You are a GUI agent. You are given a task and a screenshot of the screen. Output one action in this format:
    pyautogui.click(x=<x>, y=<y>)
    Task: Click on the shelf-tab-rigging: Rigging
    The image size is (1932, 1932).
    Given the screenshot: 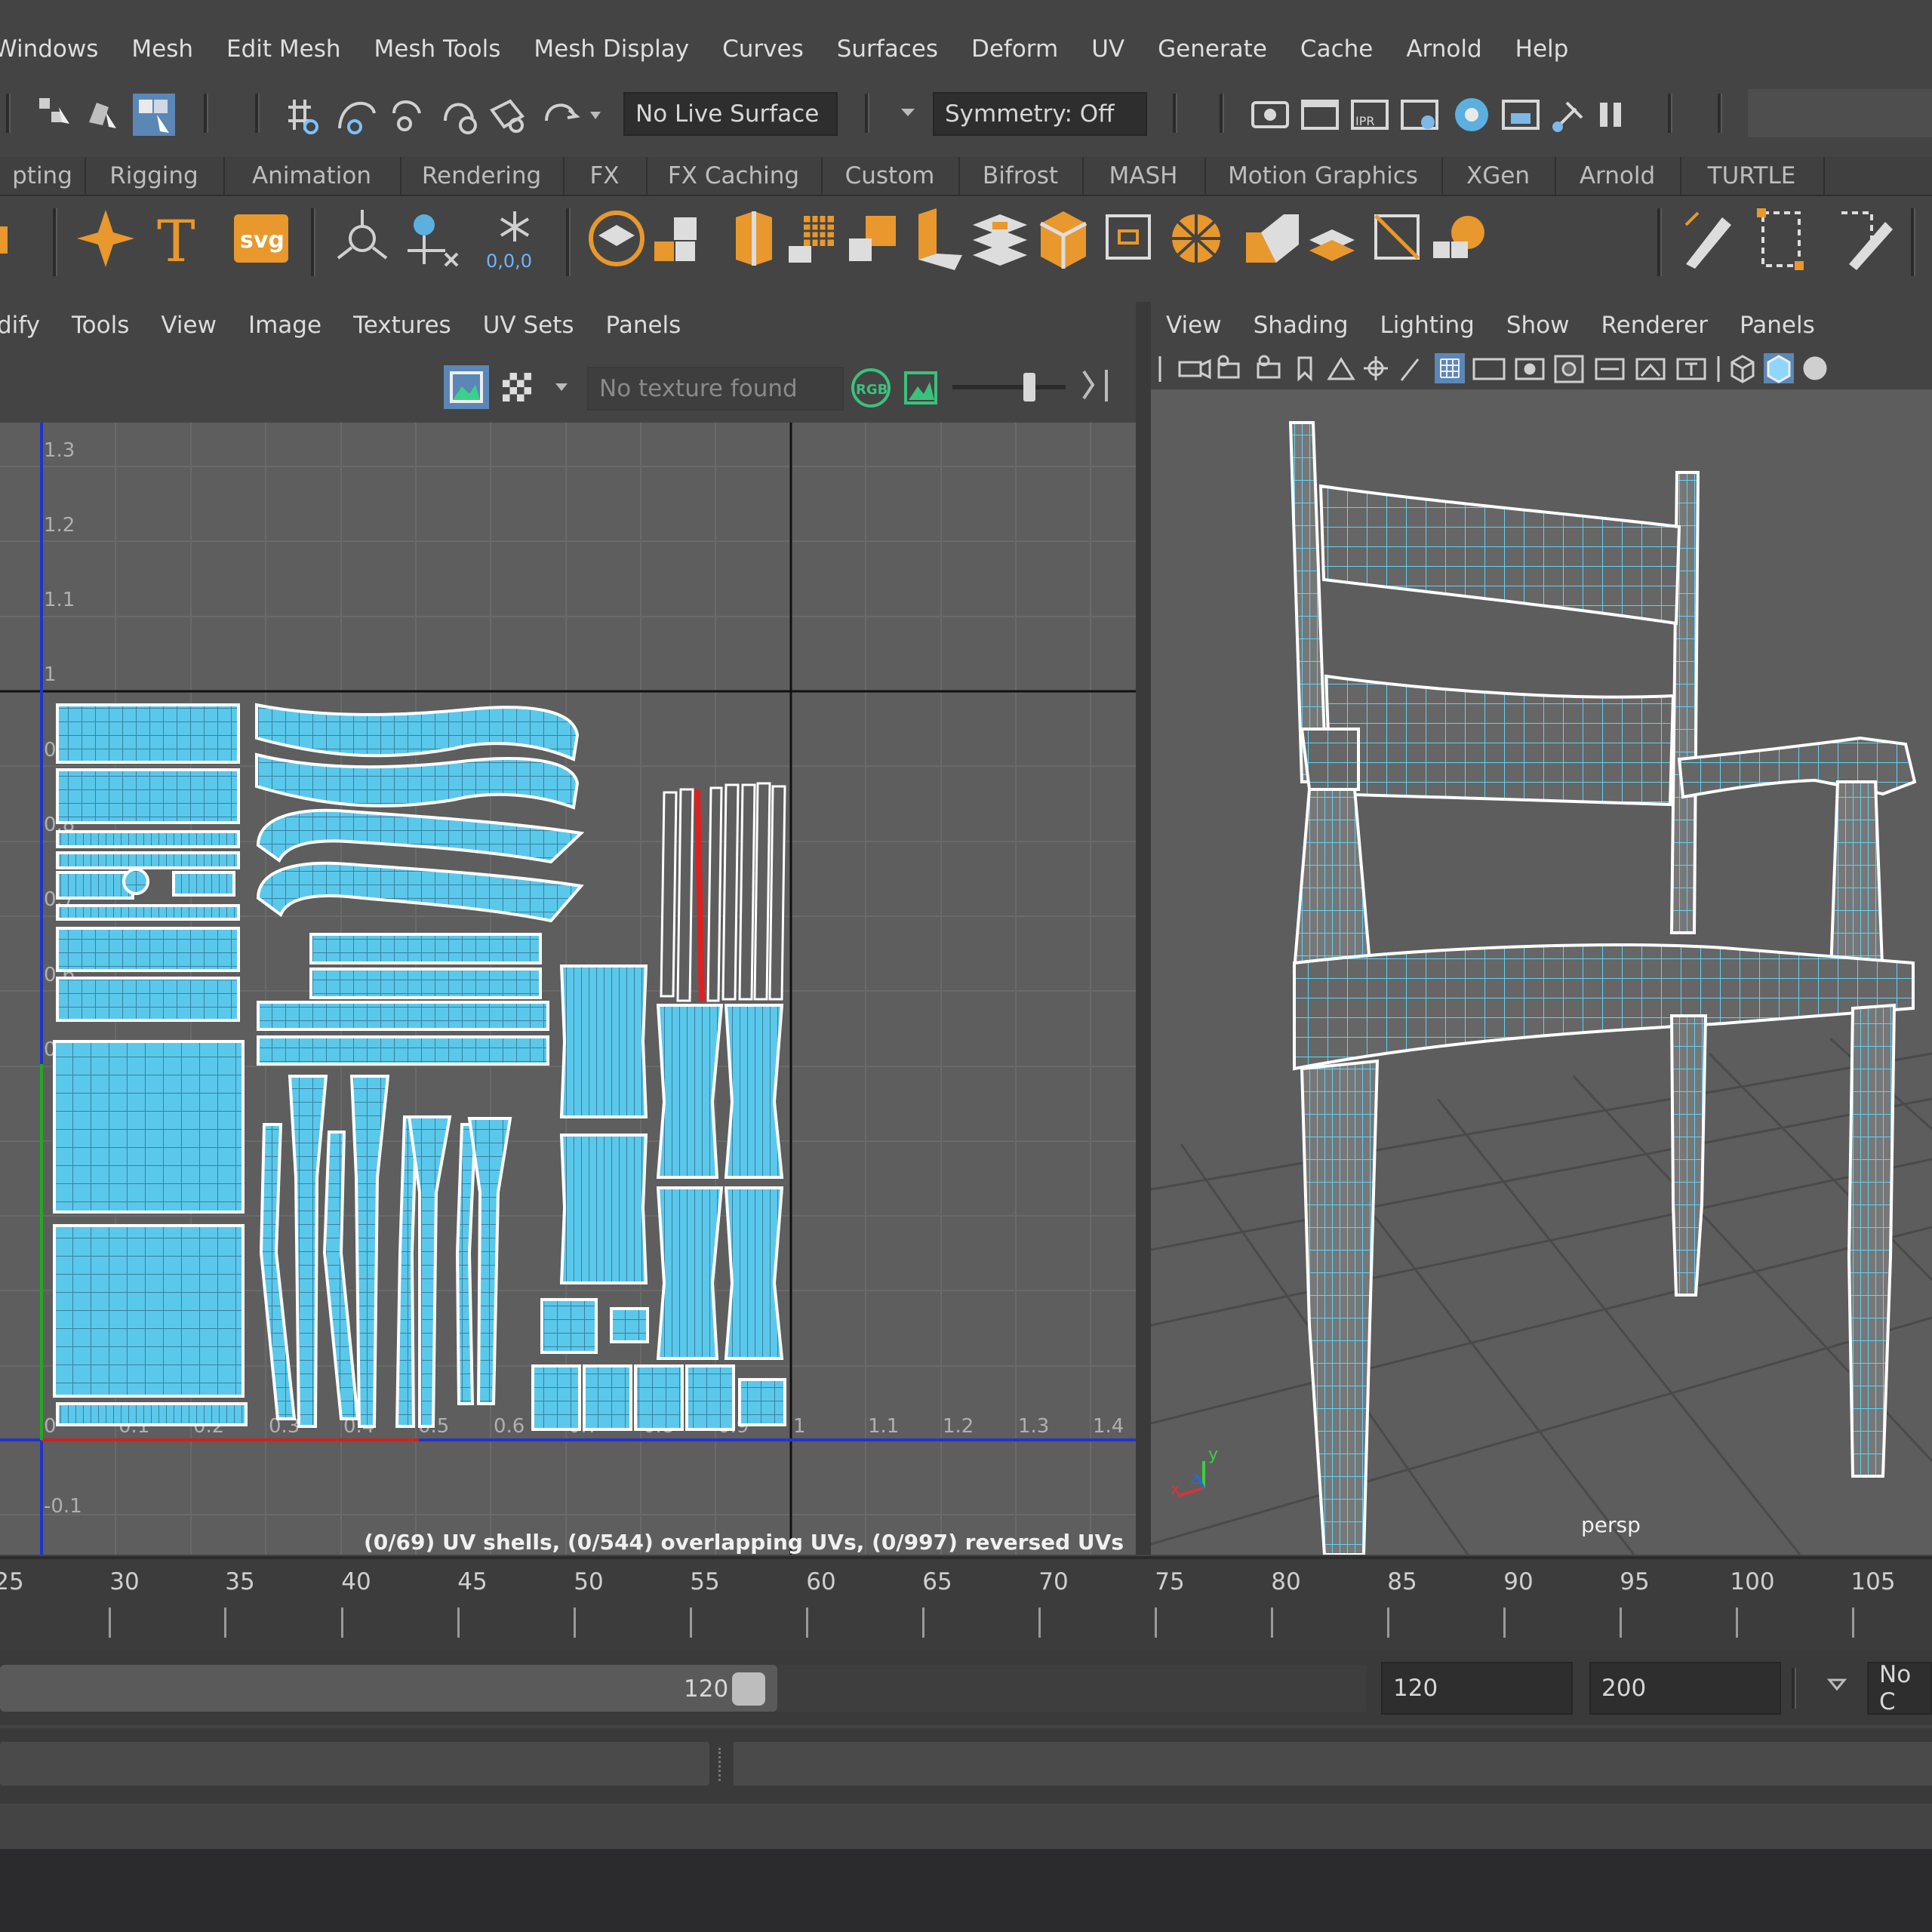 What is the action you would take?
    pyautogui.click(x=155, y=176)
    